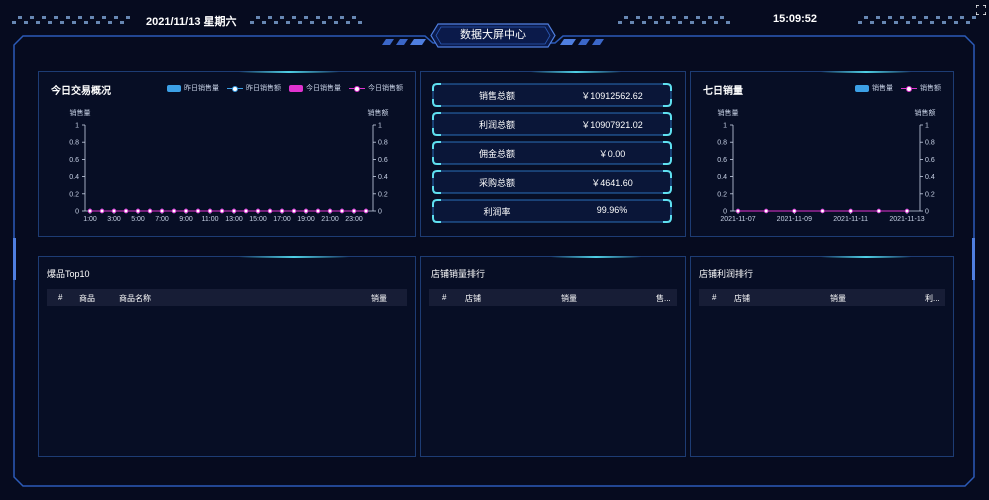  What do you see at coordinates (330, 219) in the screenshot?
I see `x-tick-label: 21:00` at bounding box center [330, 219].